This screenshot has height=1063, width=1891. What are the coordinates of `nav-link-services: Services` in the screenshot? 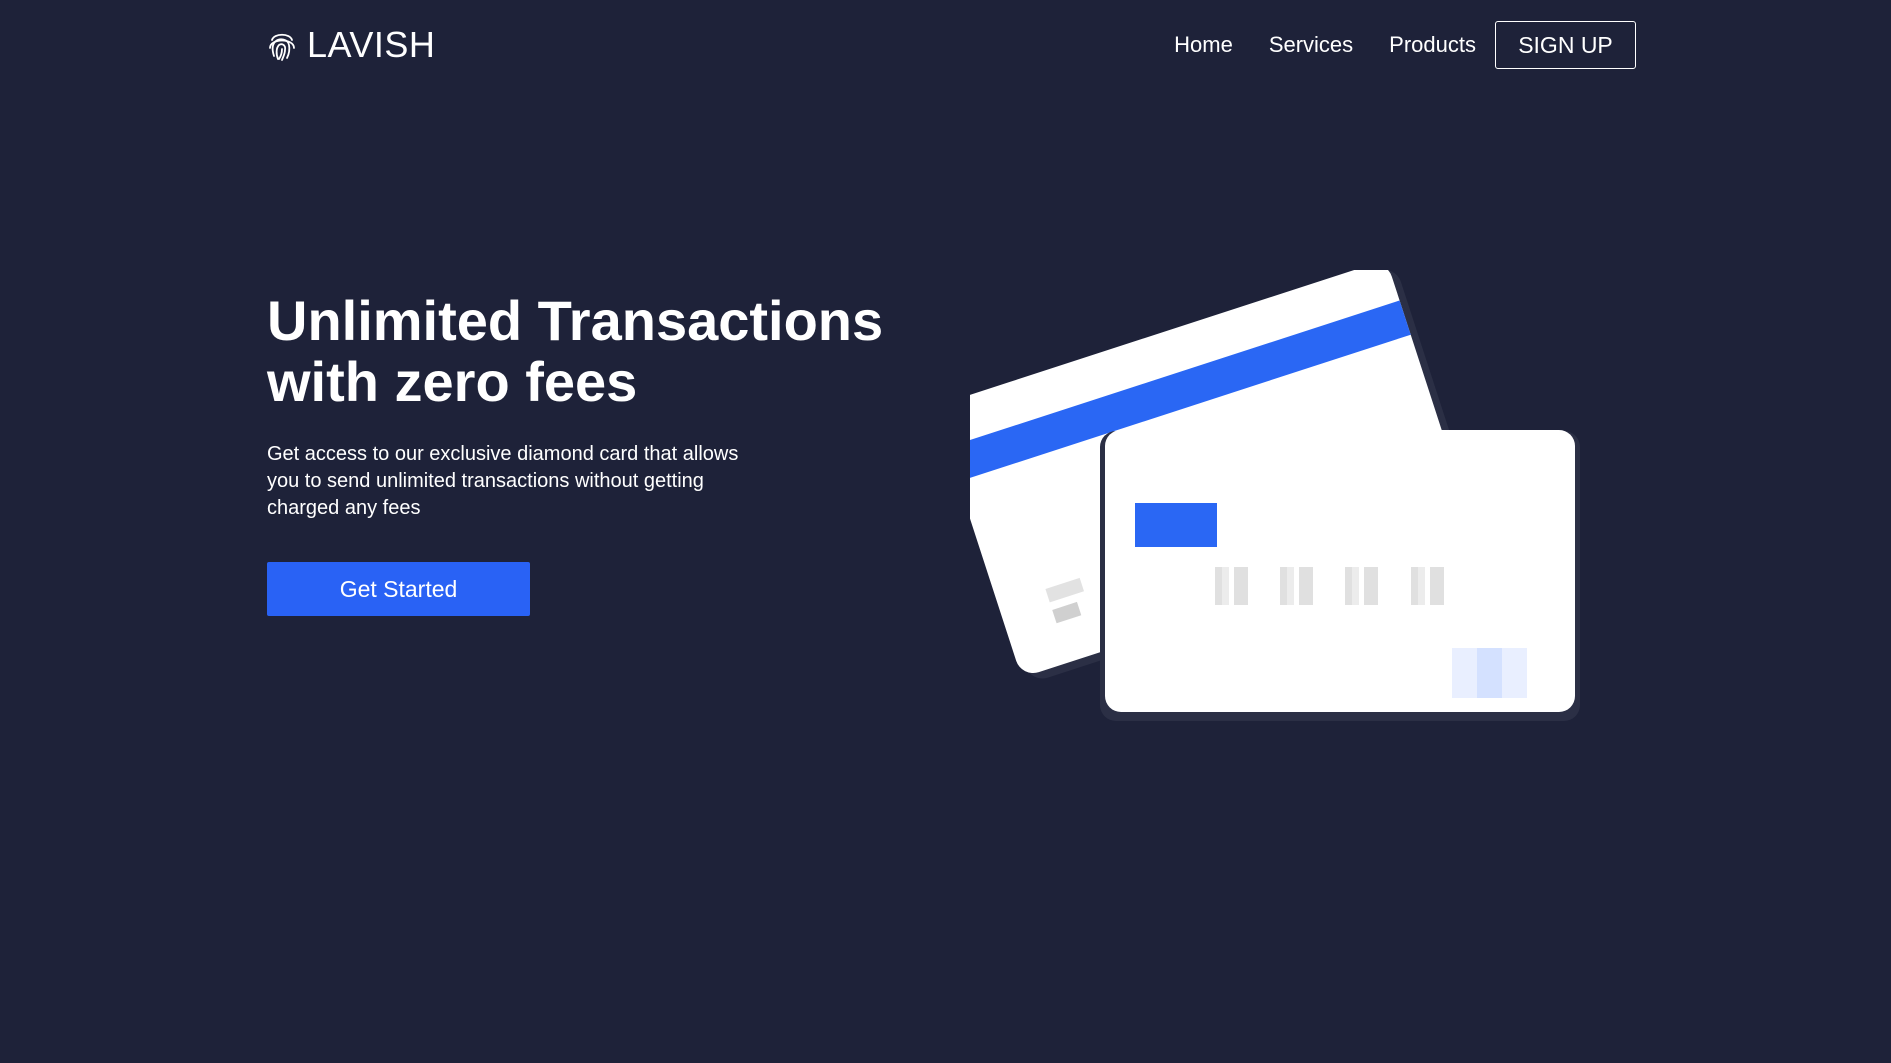 It's located at (1311, 45).